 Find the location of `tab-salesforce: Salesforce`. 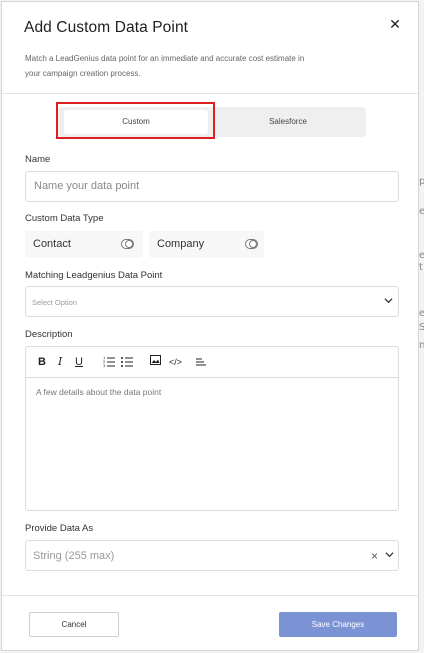

tab-salesforce: Salesforce is located at coordinates (288, 122).